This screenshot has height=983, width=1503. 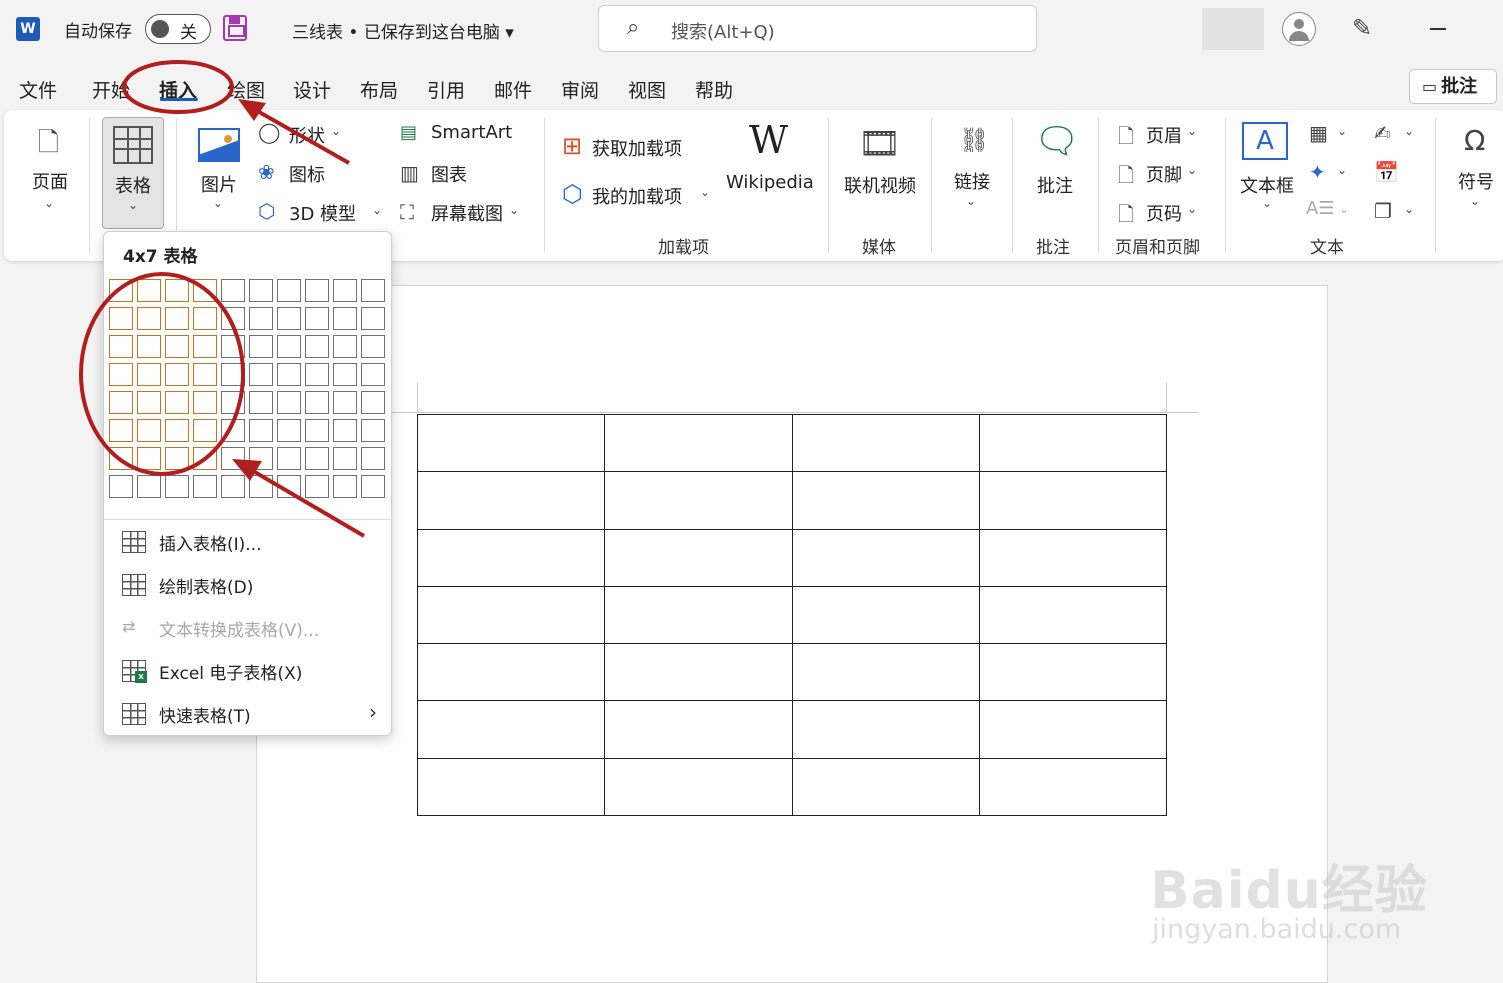 What do you see at coordinates (714, 89) in the screenshot?
I see `tab-help: 帮助` at bounding box center [714, 89].